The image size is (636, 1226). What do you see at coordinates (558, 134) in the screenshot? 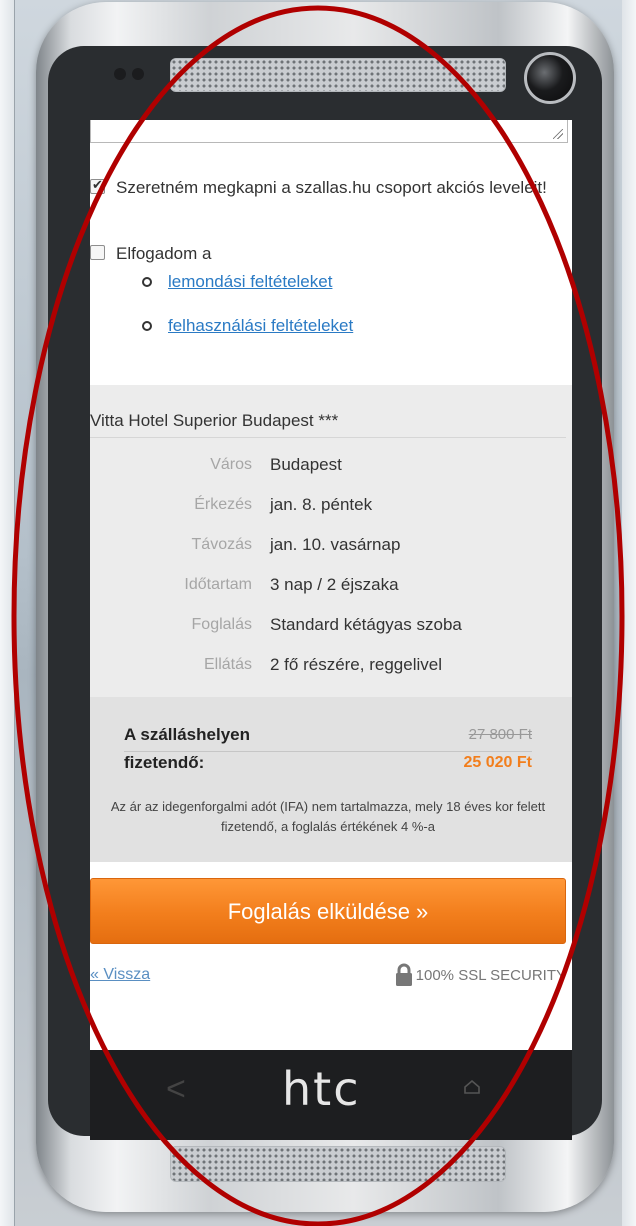
I see `resize-grip-icon` at bounding box center [558, 134].